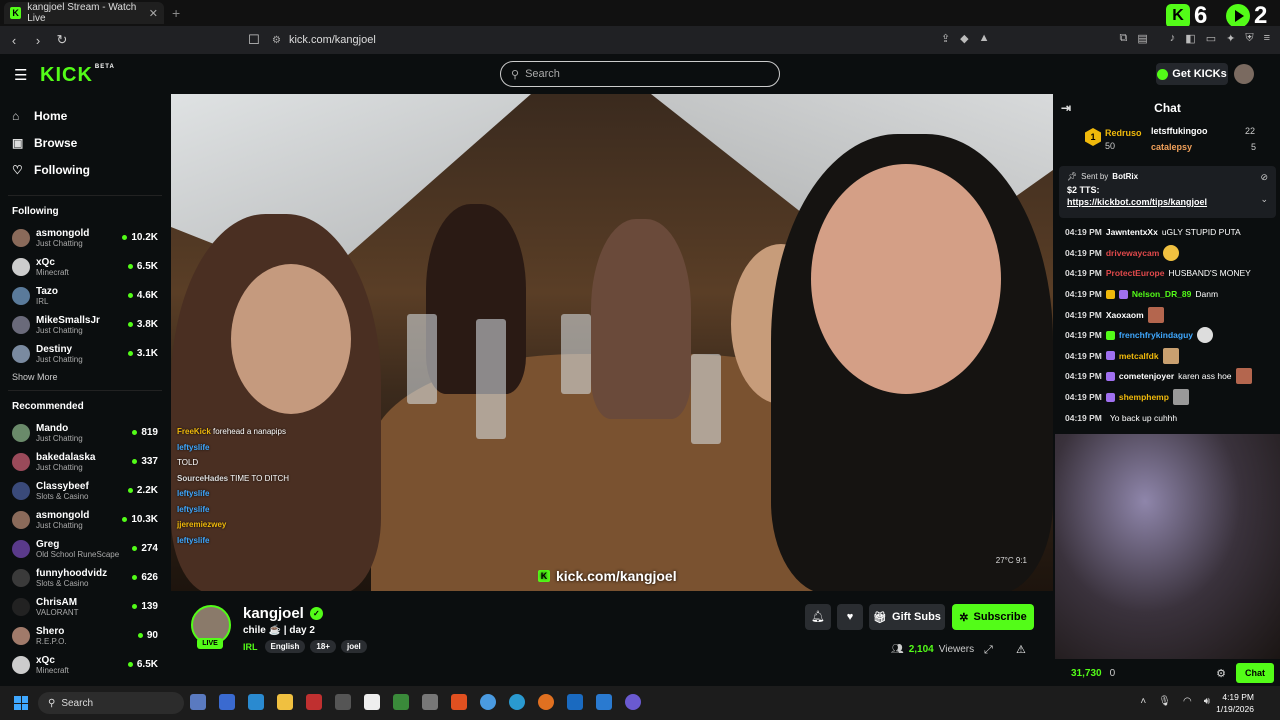 The image size is (1280, 720). What do you see at coordinates (1132, 232) in the screenshot?
I see `message-user: JawntentxXx` at bounding box center [1132, 232].